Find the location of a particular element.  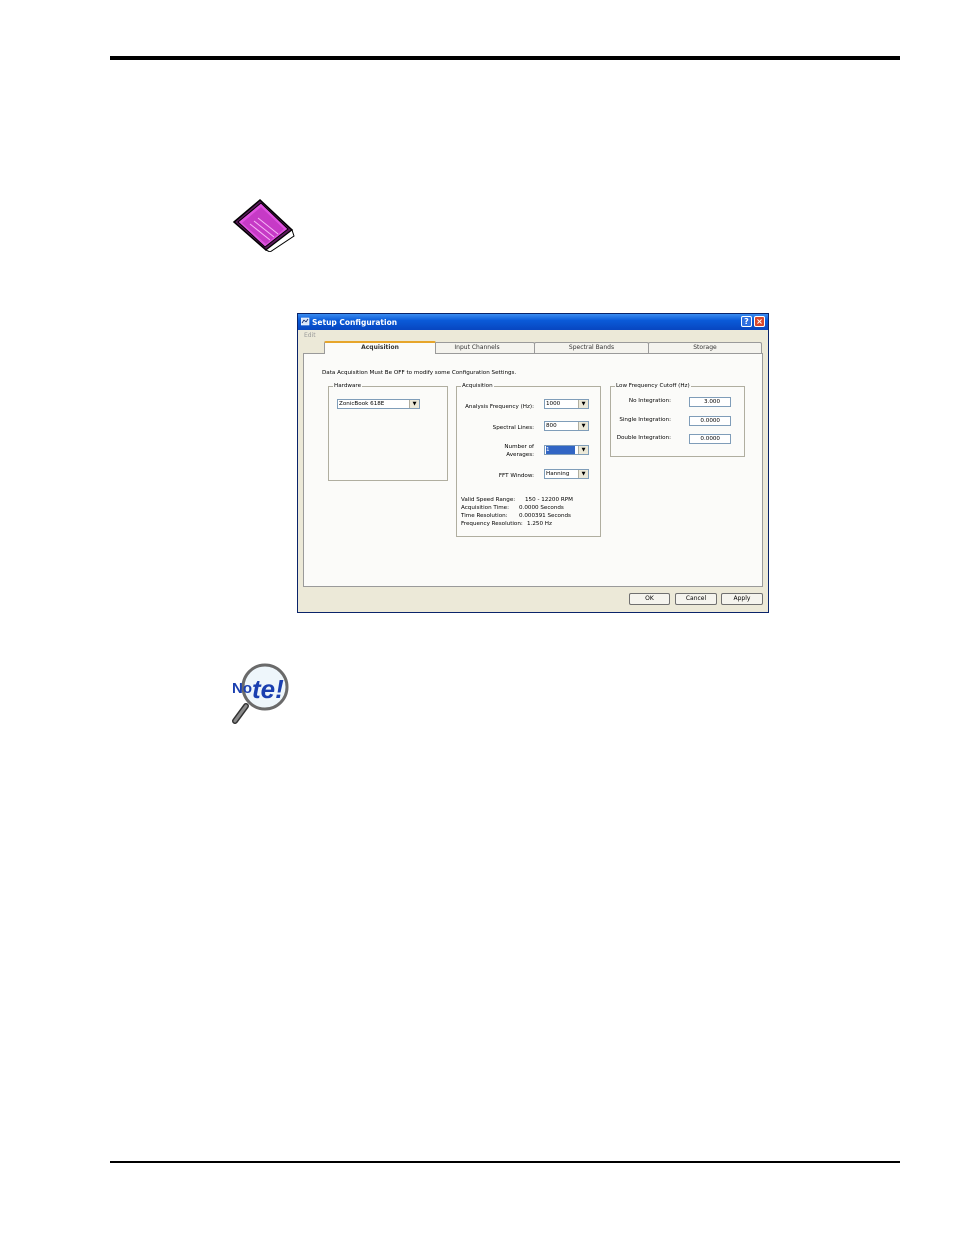

fft-window-label: FFT Window: is located at coordinates (516, 476).